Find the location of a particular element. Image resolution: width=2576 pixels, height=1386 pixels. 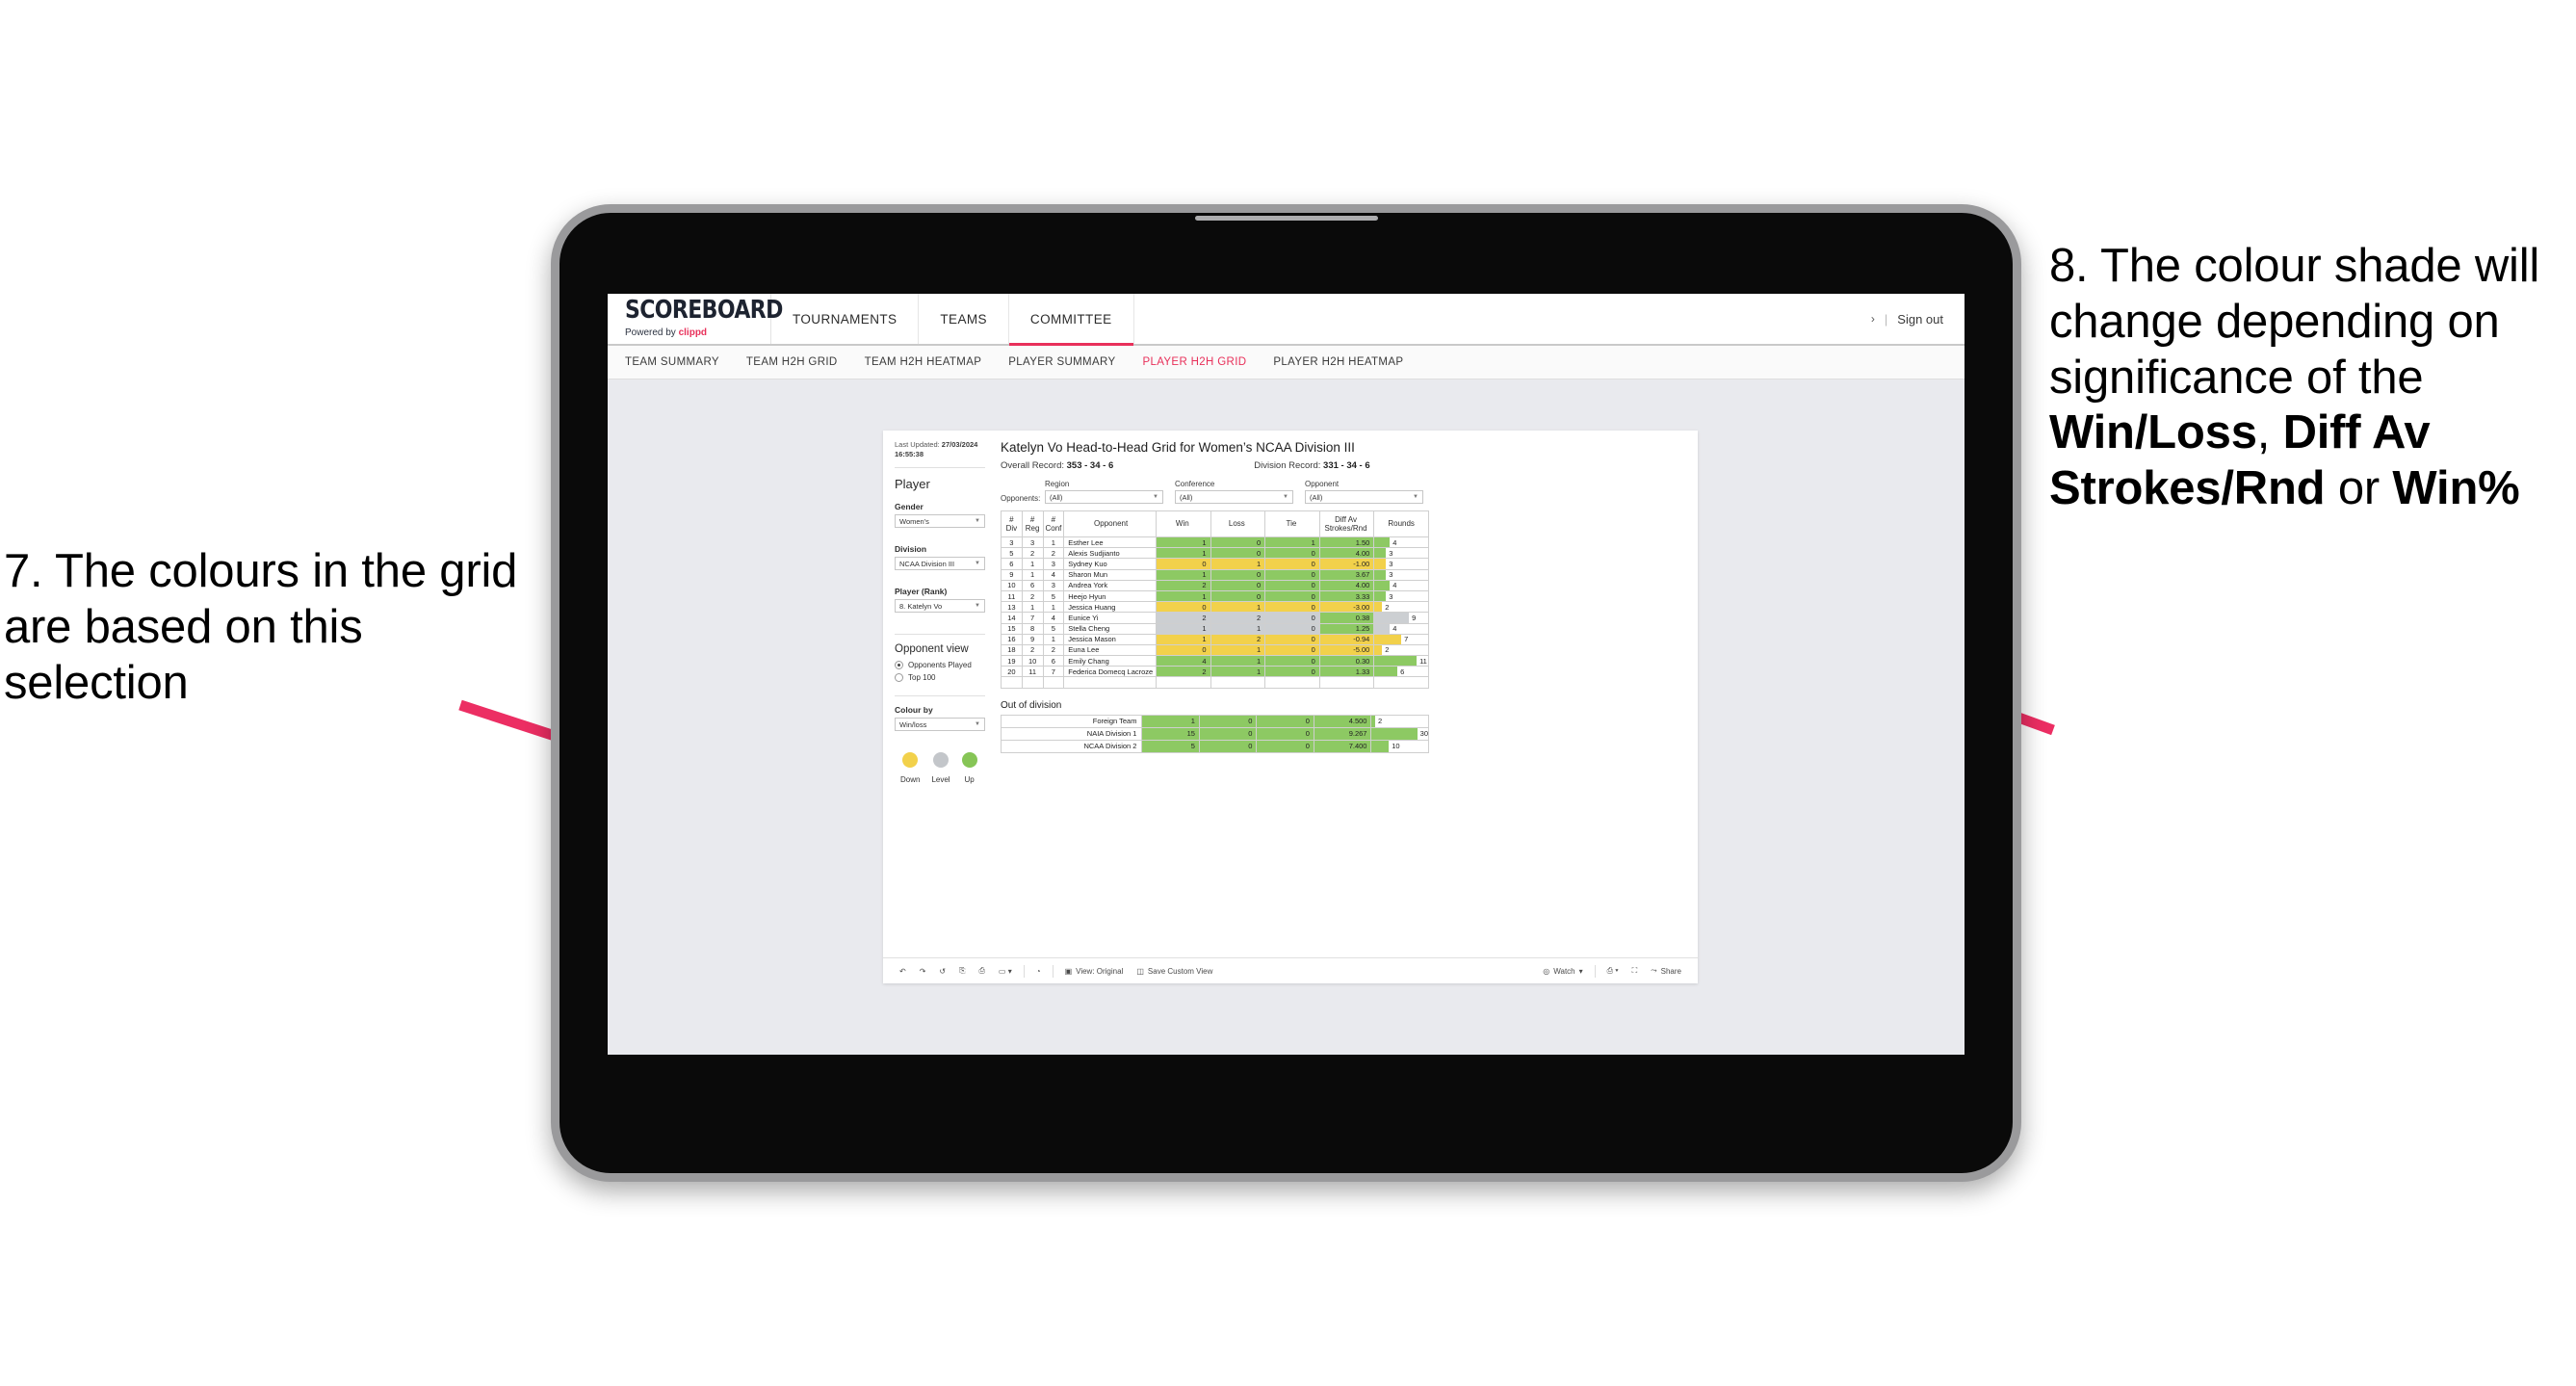

zoom-dropdown-icon: ▭ ▾ is located at coordinates (1005, 971).